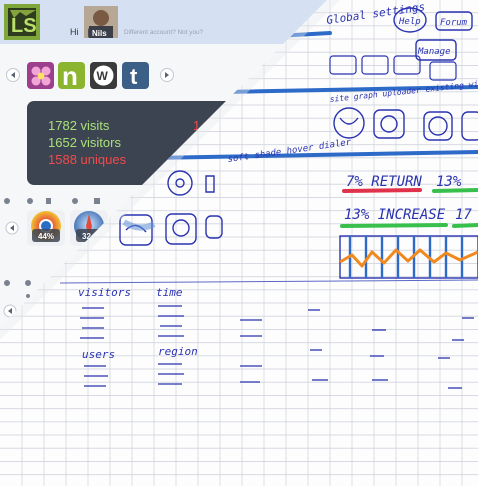 The width and height of the screenshot is (478, 491). I want to click on gear-icon, so click(30, 201).